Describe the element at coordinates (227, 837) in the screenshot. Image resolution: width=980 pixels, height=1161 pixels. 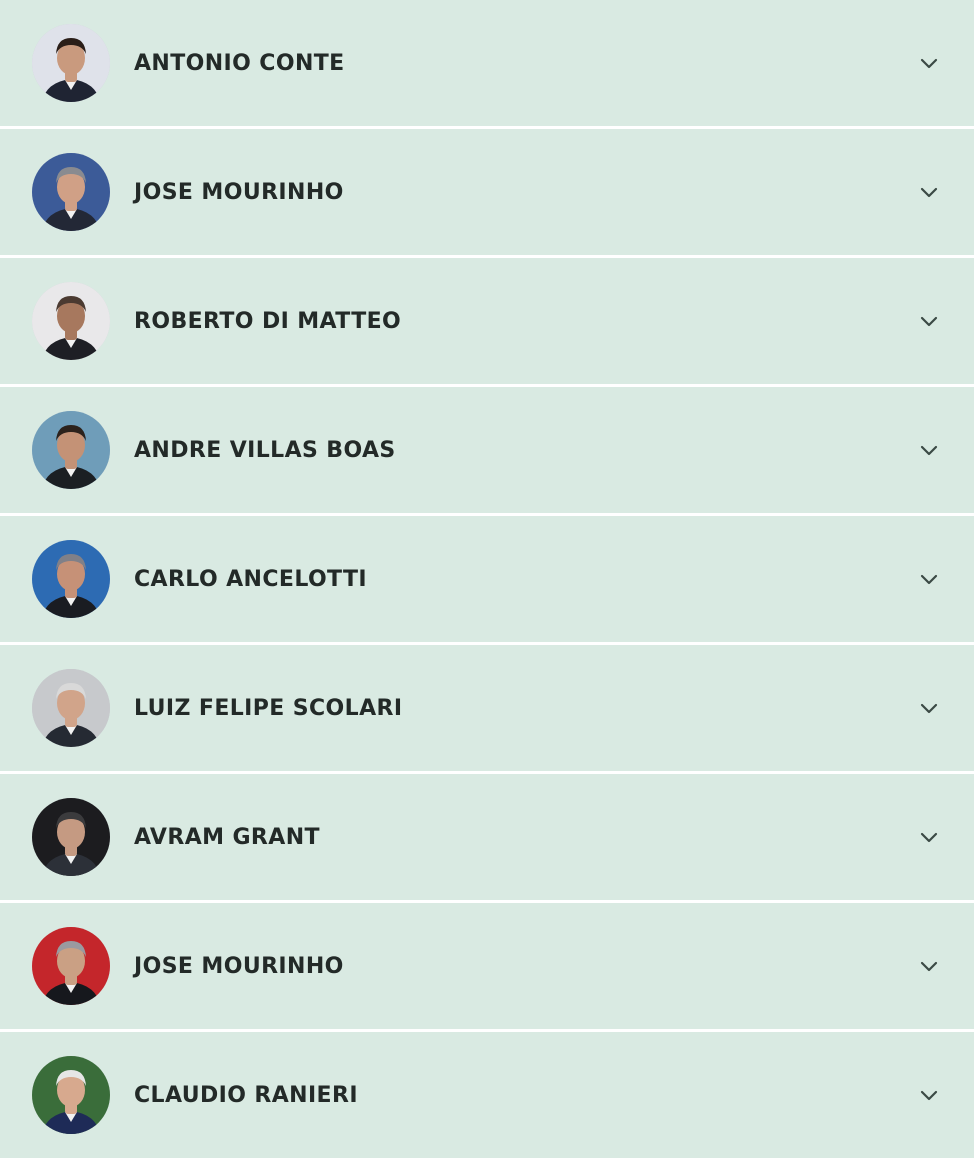
I see `manager-name: AVRAM GRANT` at that location.